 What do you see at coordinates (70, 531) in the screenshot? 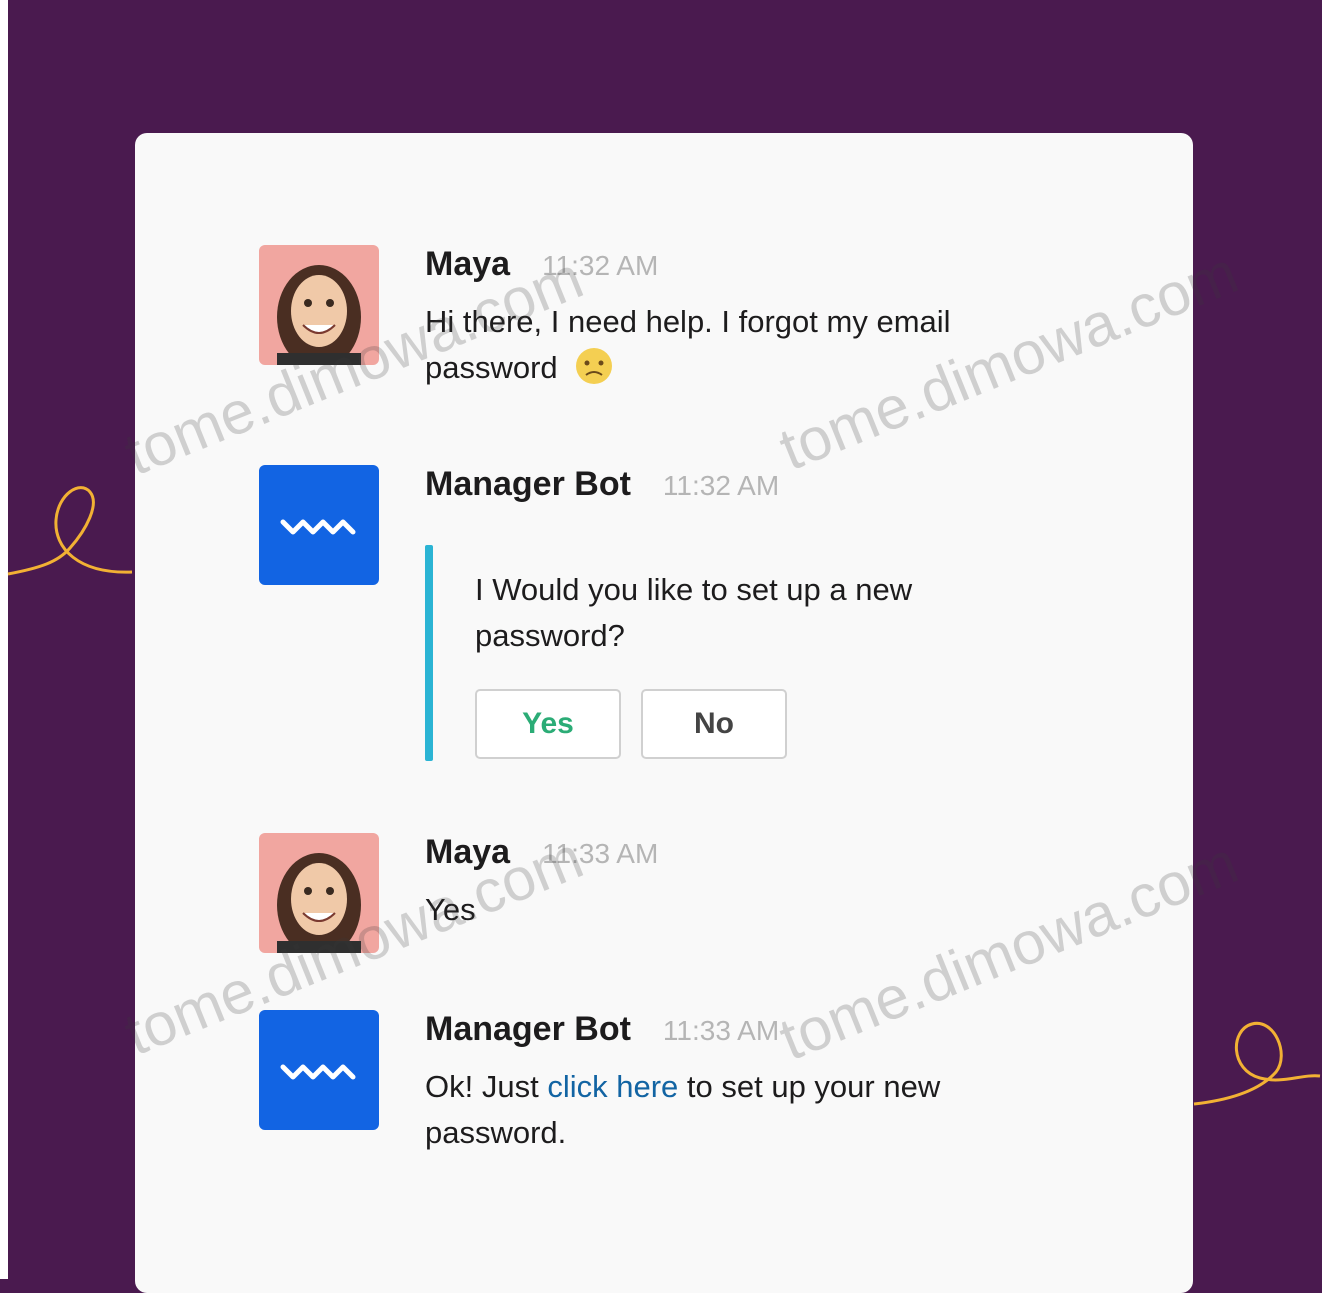
I see `decorative-loop-left` at bounding box center [70, 531].